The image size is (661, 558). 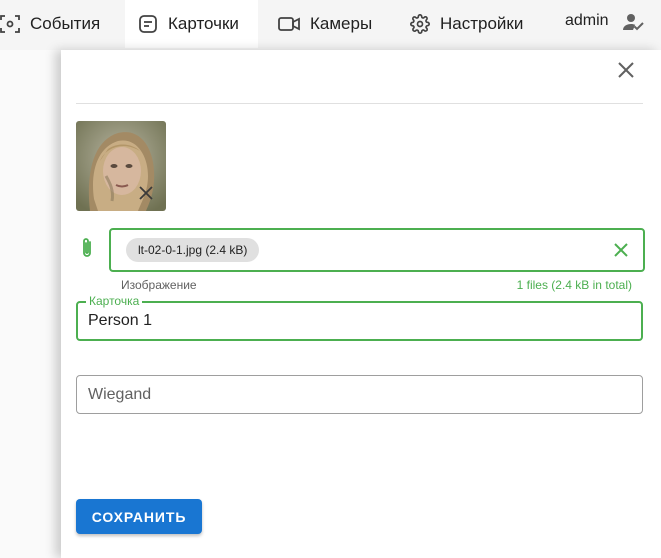 What do you see at coordinates (341, 23) in the screenshot?
I see `tab-label: Камеры` at bounding box center [341, 23].